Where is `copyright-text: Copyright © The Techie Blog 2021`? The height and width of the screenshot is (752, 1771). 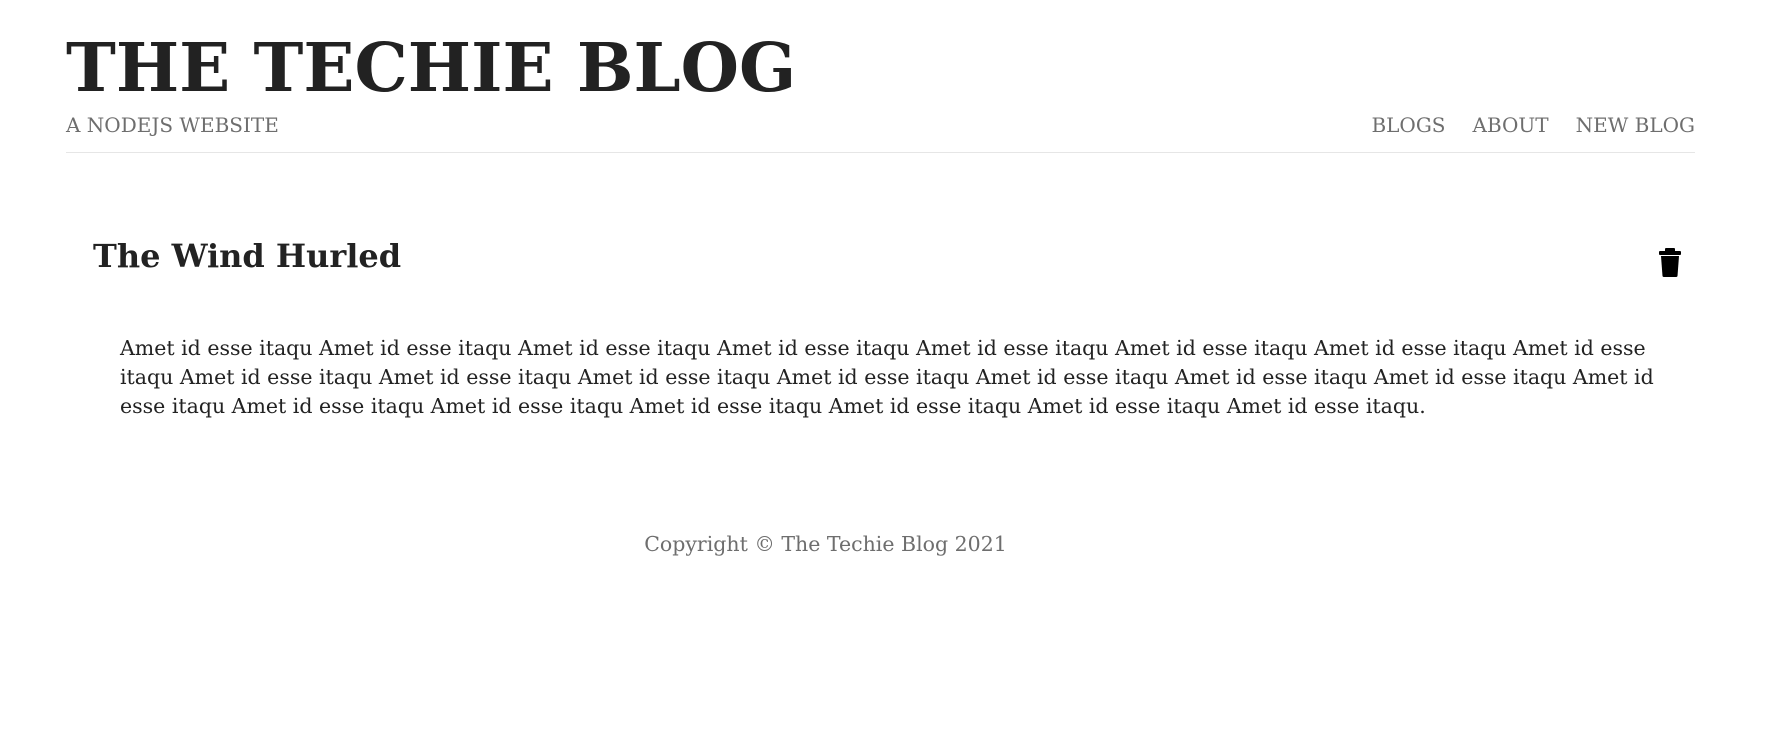
copyright-text: Copyright © The Techie Blog 2021 is located at coordinates (825, 544).